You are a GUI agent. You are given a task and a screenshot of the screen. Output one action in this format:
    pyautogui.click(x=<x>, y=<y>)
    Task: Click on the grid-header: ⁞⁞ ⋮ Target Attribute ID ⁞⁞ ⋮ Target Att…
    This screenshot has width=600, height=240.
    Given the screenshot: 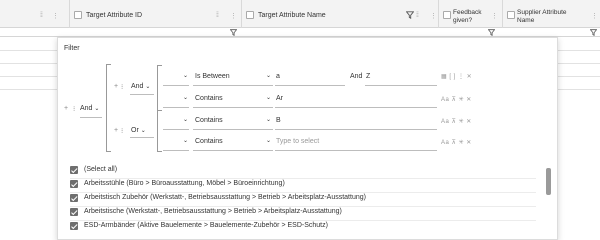 What is the action you would take?
    pyautogui.click(x=300, y=14)
    